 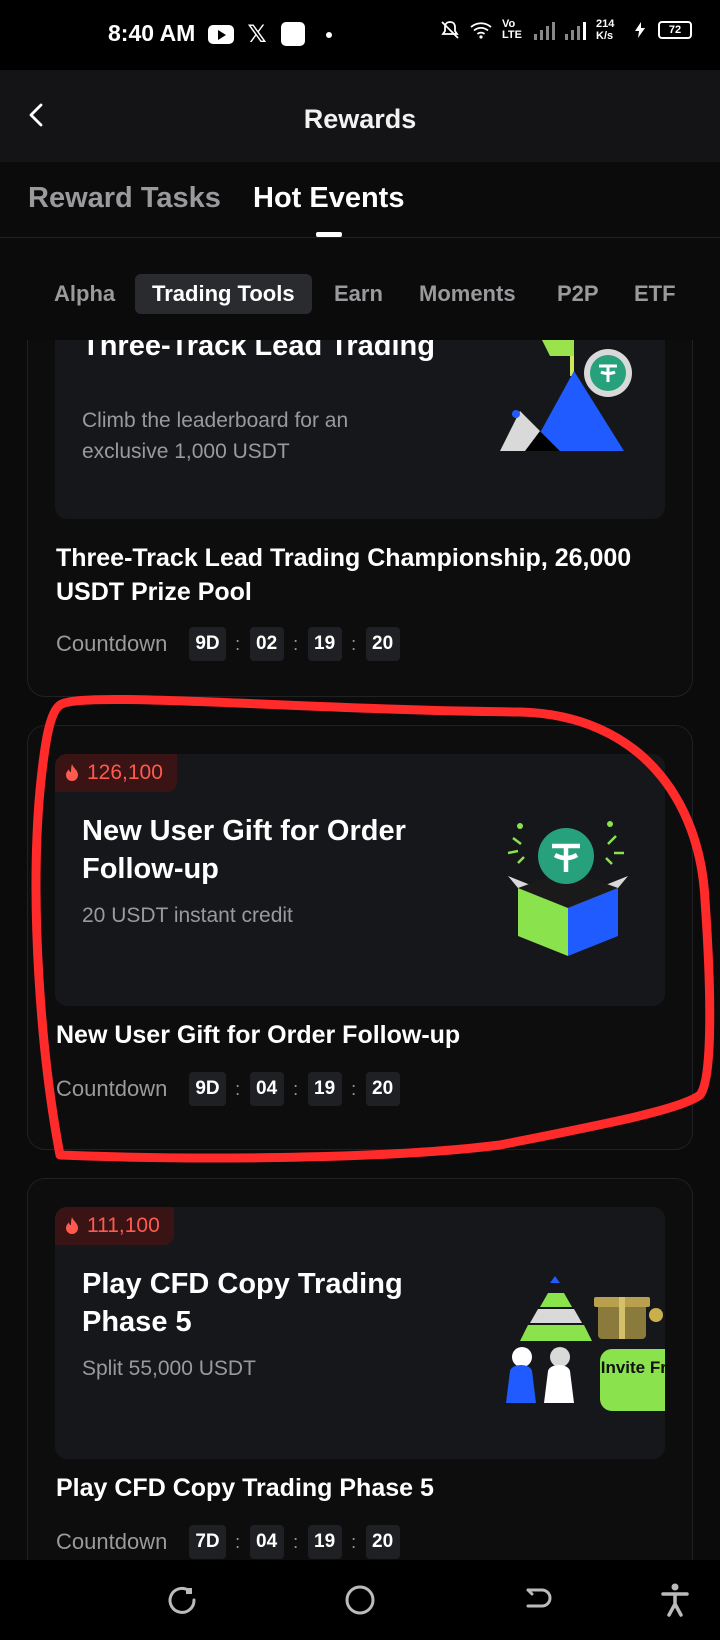 I want to click on wifi-icon, so click(x=481, y=30).